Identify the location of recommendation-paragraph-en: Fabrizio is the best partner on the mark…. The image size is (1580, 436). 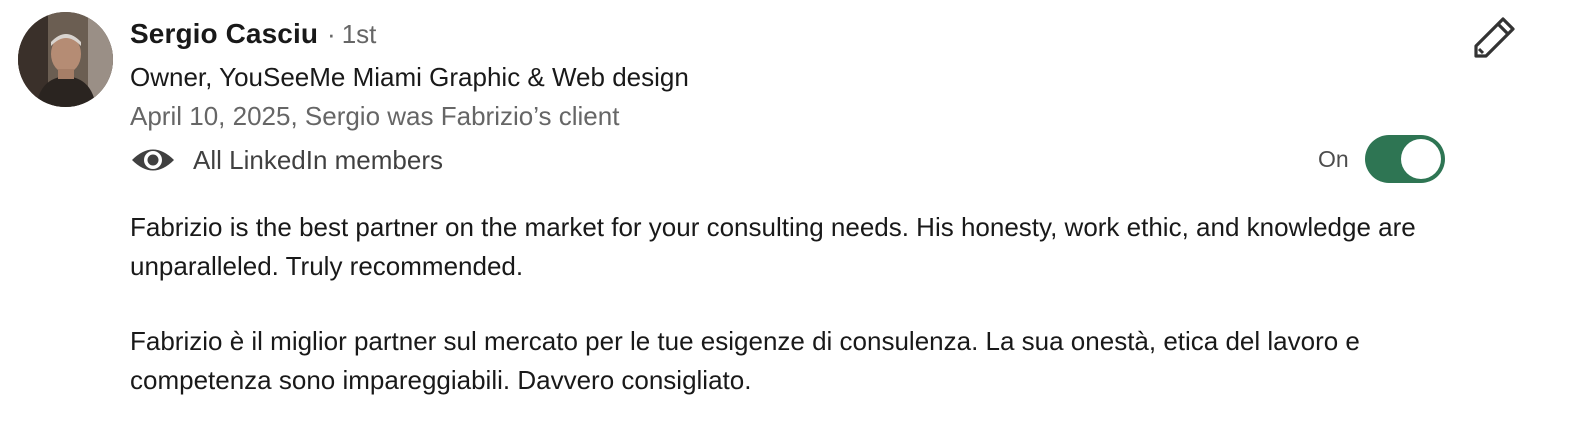
(773, 246).